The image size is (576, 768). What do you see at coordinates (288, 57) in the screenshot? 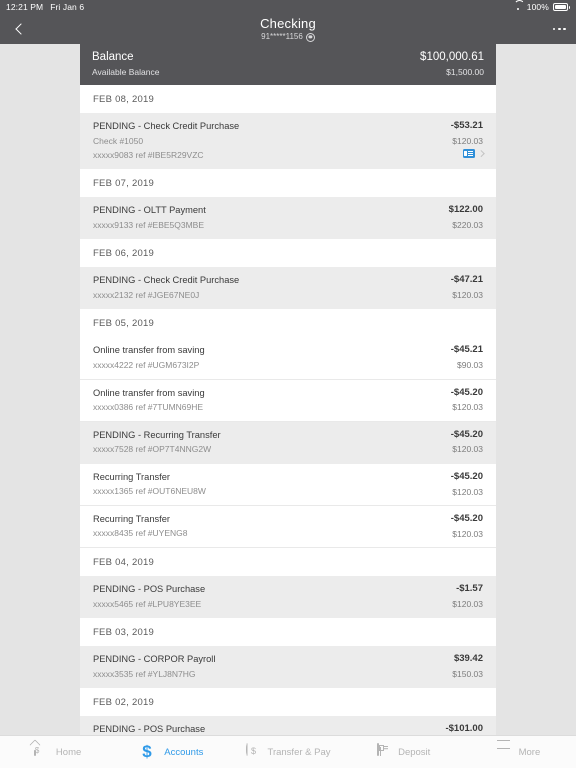
I see `balance-row: Balance $100,000.61` at bounding box center [288, 57].